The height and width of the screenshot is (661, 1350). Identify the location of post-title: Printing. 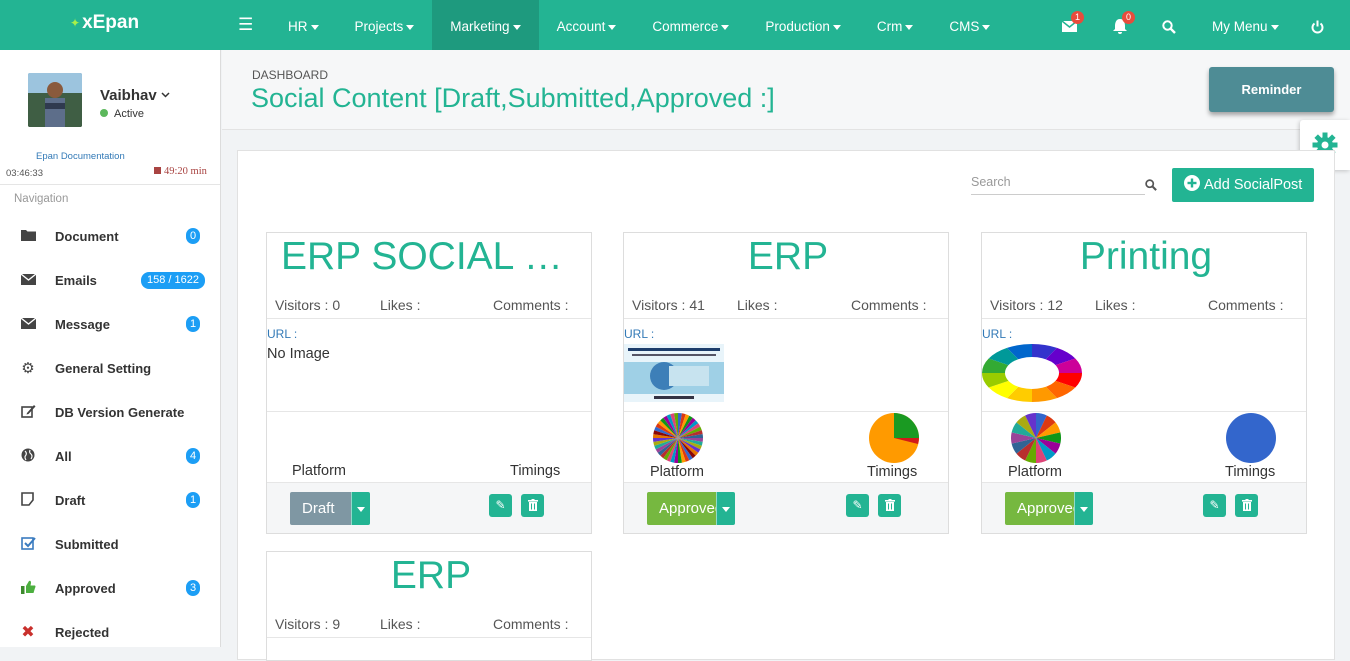
(1144, 256).